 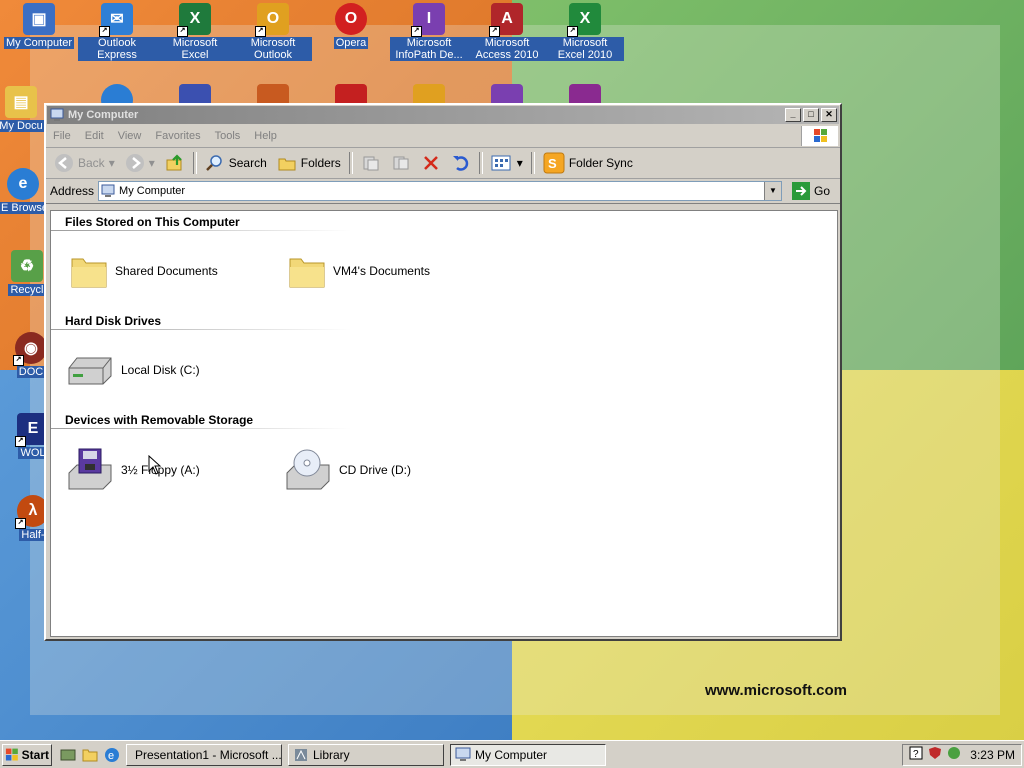 I want to click on desktop-icon-microsoft-excel: X ↗ Microsoft Excel, so click(x=195, y=32).